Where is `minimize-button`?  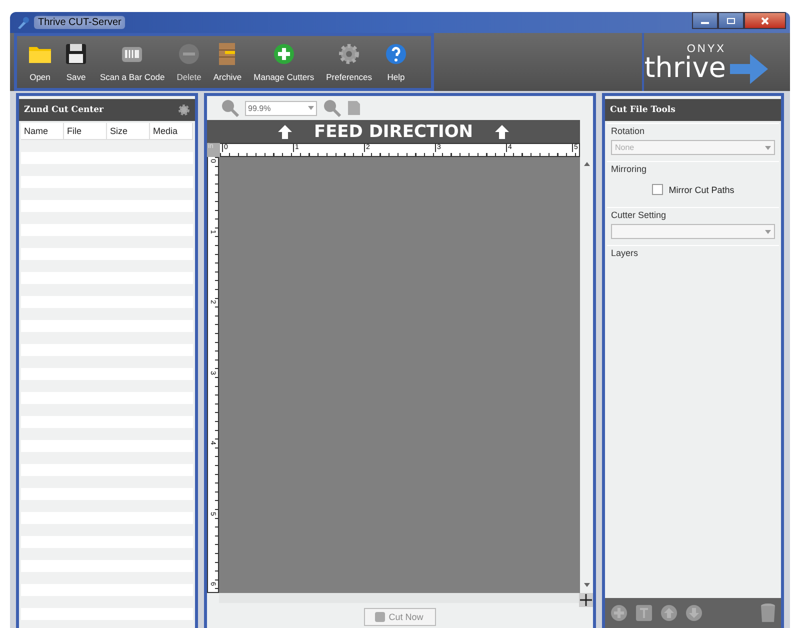 minimize-button is located at coordinates (705, 20).